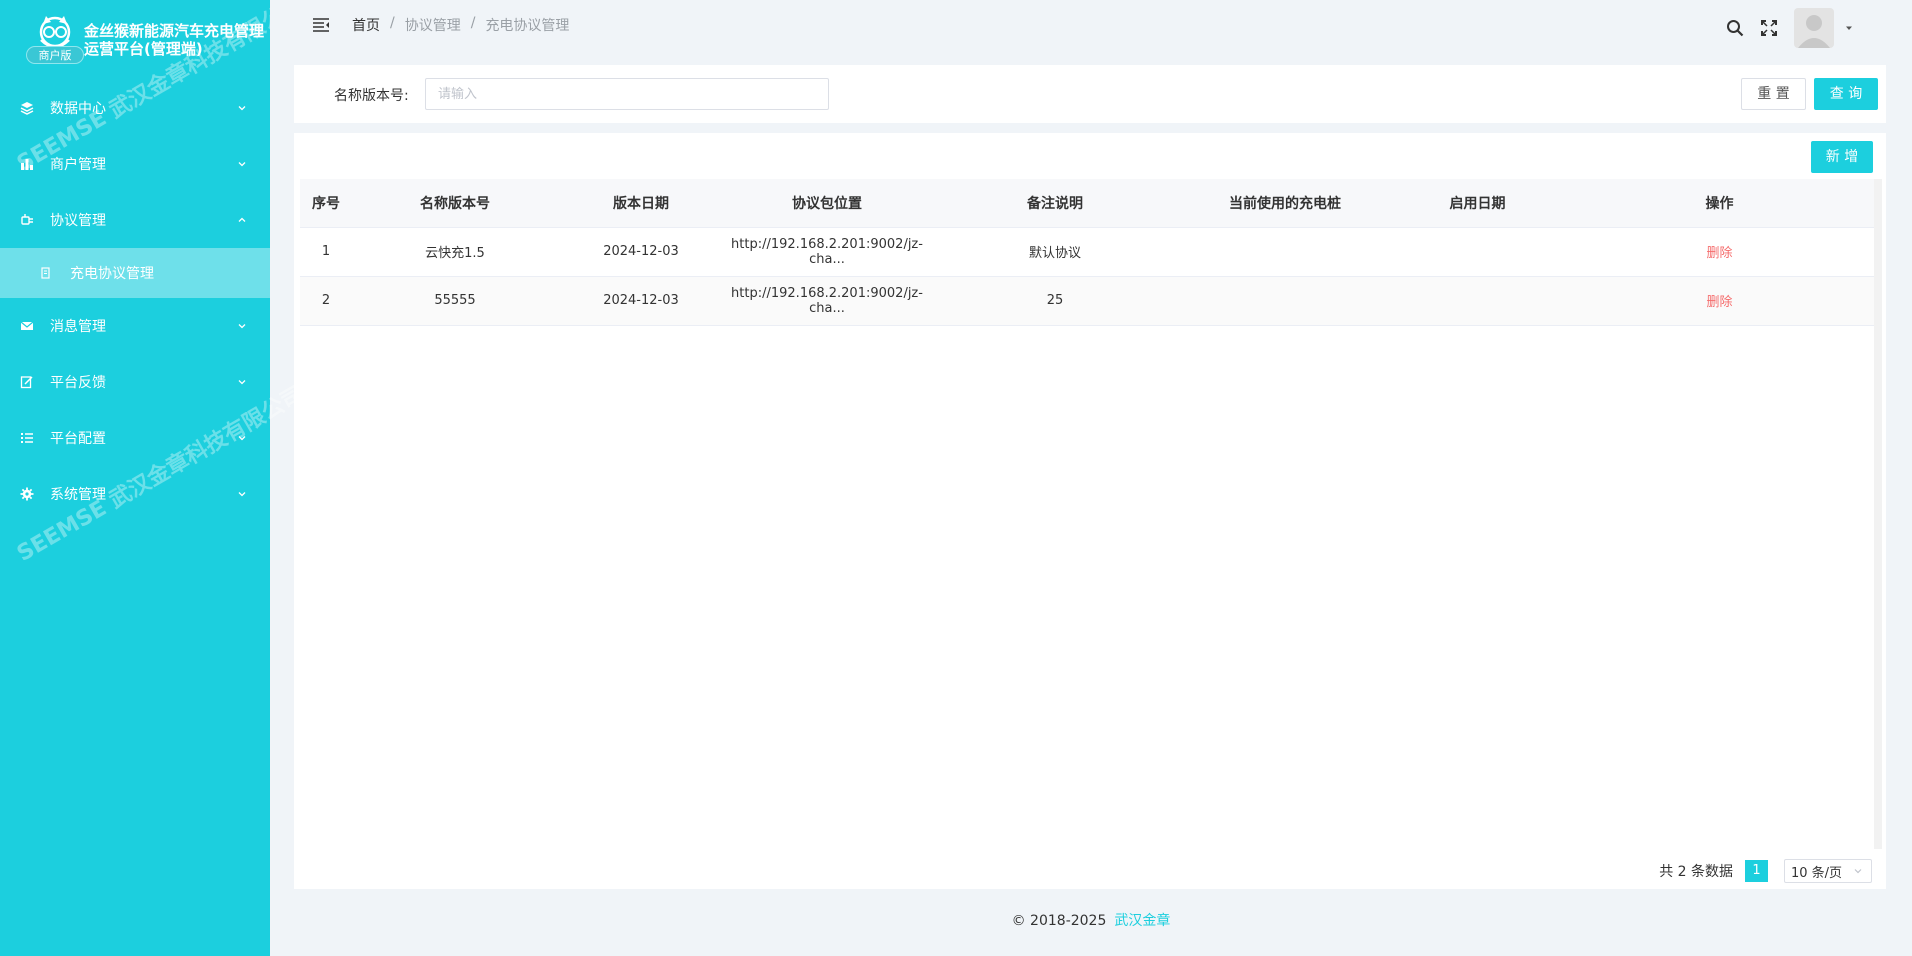 The image size is (1912, 956). Describe the element at coordinates (1142, 921) in the screenshot. I see `footer-company-link: 武汉金章` at that location.